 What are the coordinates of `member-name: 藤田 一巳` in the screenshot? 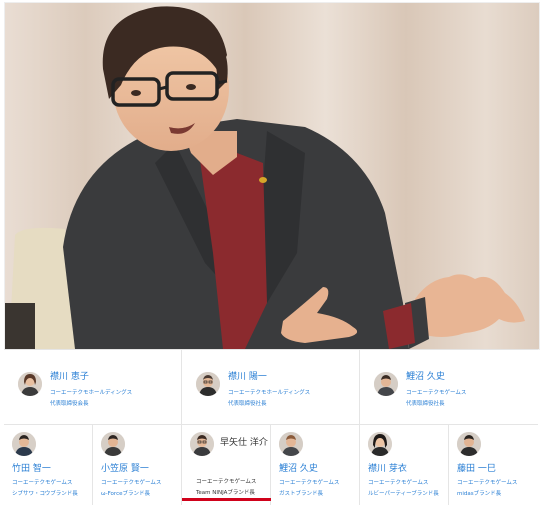 It's located at (476, 469).